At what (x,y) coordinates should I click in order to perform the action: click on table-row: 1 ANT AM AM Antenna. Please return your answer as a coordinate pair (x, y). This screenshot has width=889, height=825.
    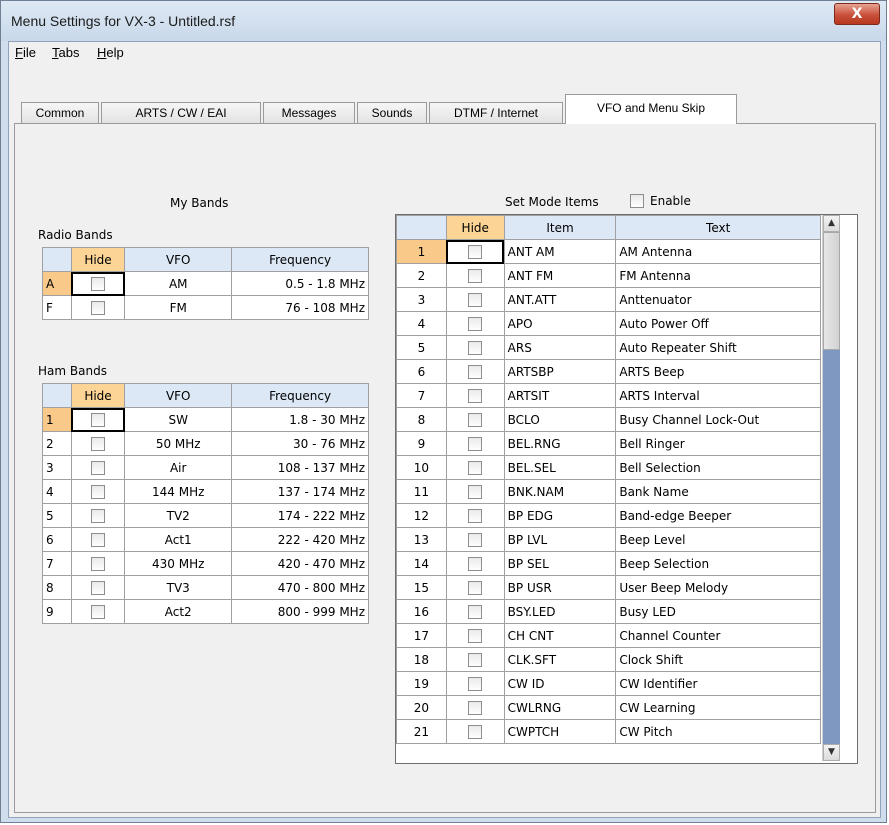
    Looking at the image, I should click on (608, 251).